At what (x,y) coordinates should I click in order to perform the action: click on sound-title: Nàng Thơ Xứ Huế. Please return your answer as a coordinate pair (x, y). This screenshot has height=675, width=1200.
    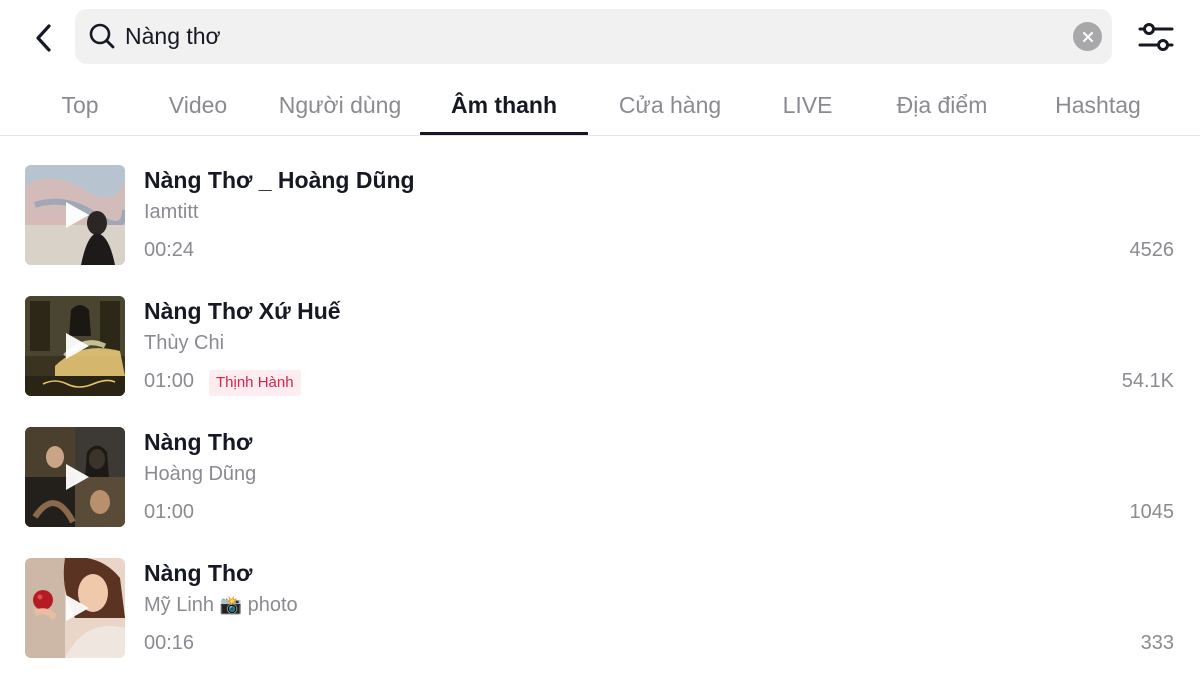
    Looking at the image, I should click on (242, 311).